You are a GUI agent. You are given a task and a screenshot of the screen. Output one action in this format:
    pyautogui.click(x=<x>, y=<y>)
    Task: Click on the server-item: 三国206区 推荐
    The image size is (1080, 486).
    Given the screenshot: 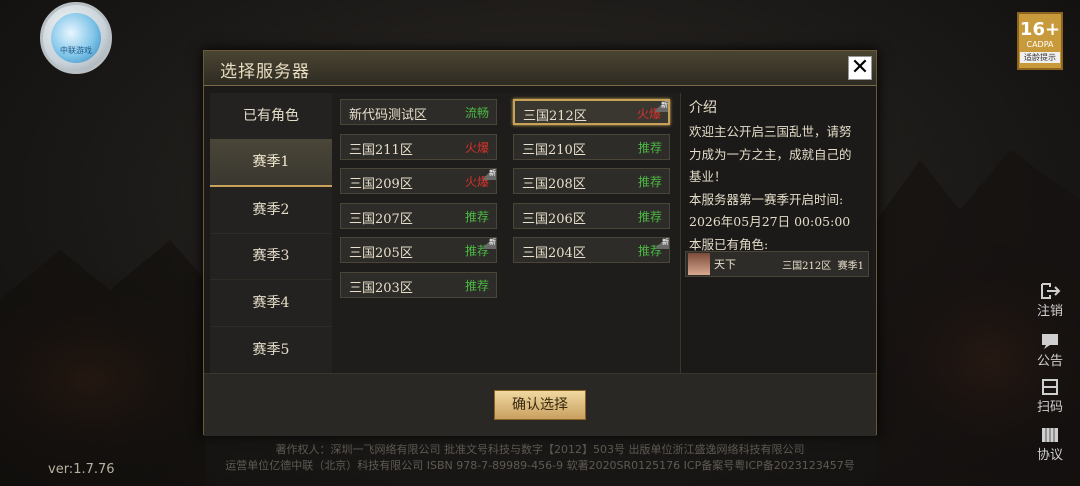 What is the action you would take?
    pyautogui.click(x=591, y=215)
    